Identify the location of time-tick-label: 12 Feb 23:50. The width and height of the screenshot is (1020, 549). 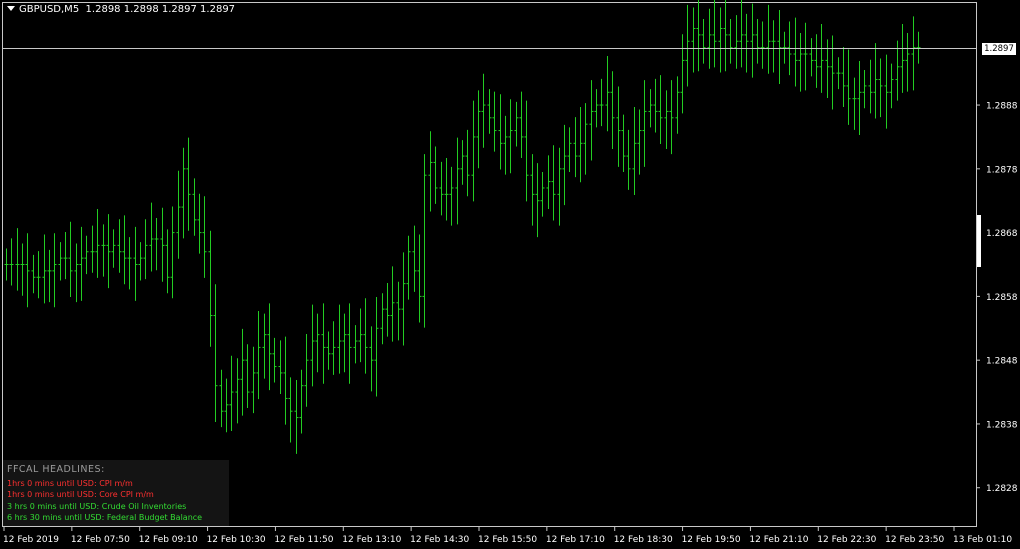
(914, 540).